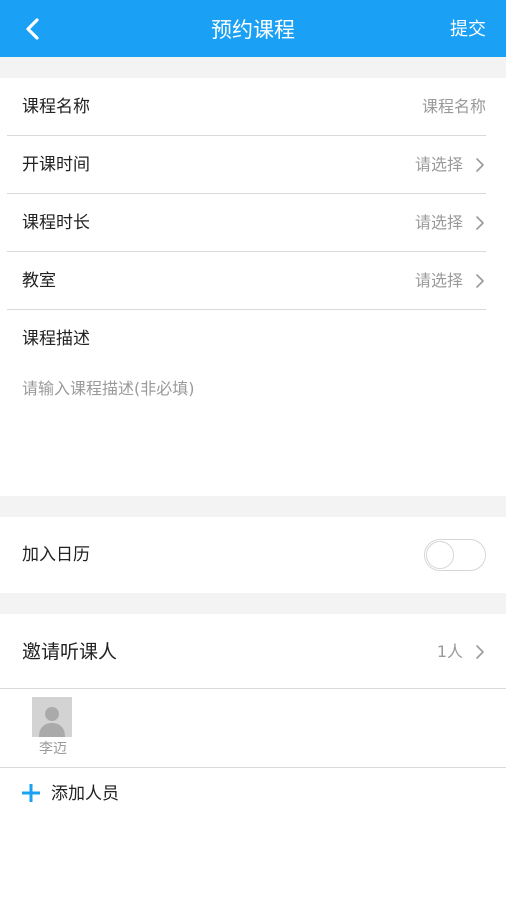 The width and height of the screenshot is (506, 900). What do you see at coordinates (70, 652) in the screenshot?
I see `invite-label: 邀请听课人` at bounding box center [70, 652].